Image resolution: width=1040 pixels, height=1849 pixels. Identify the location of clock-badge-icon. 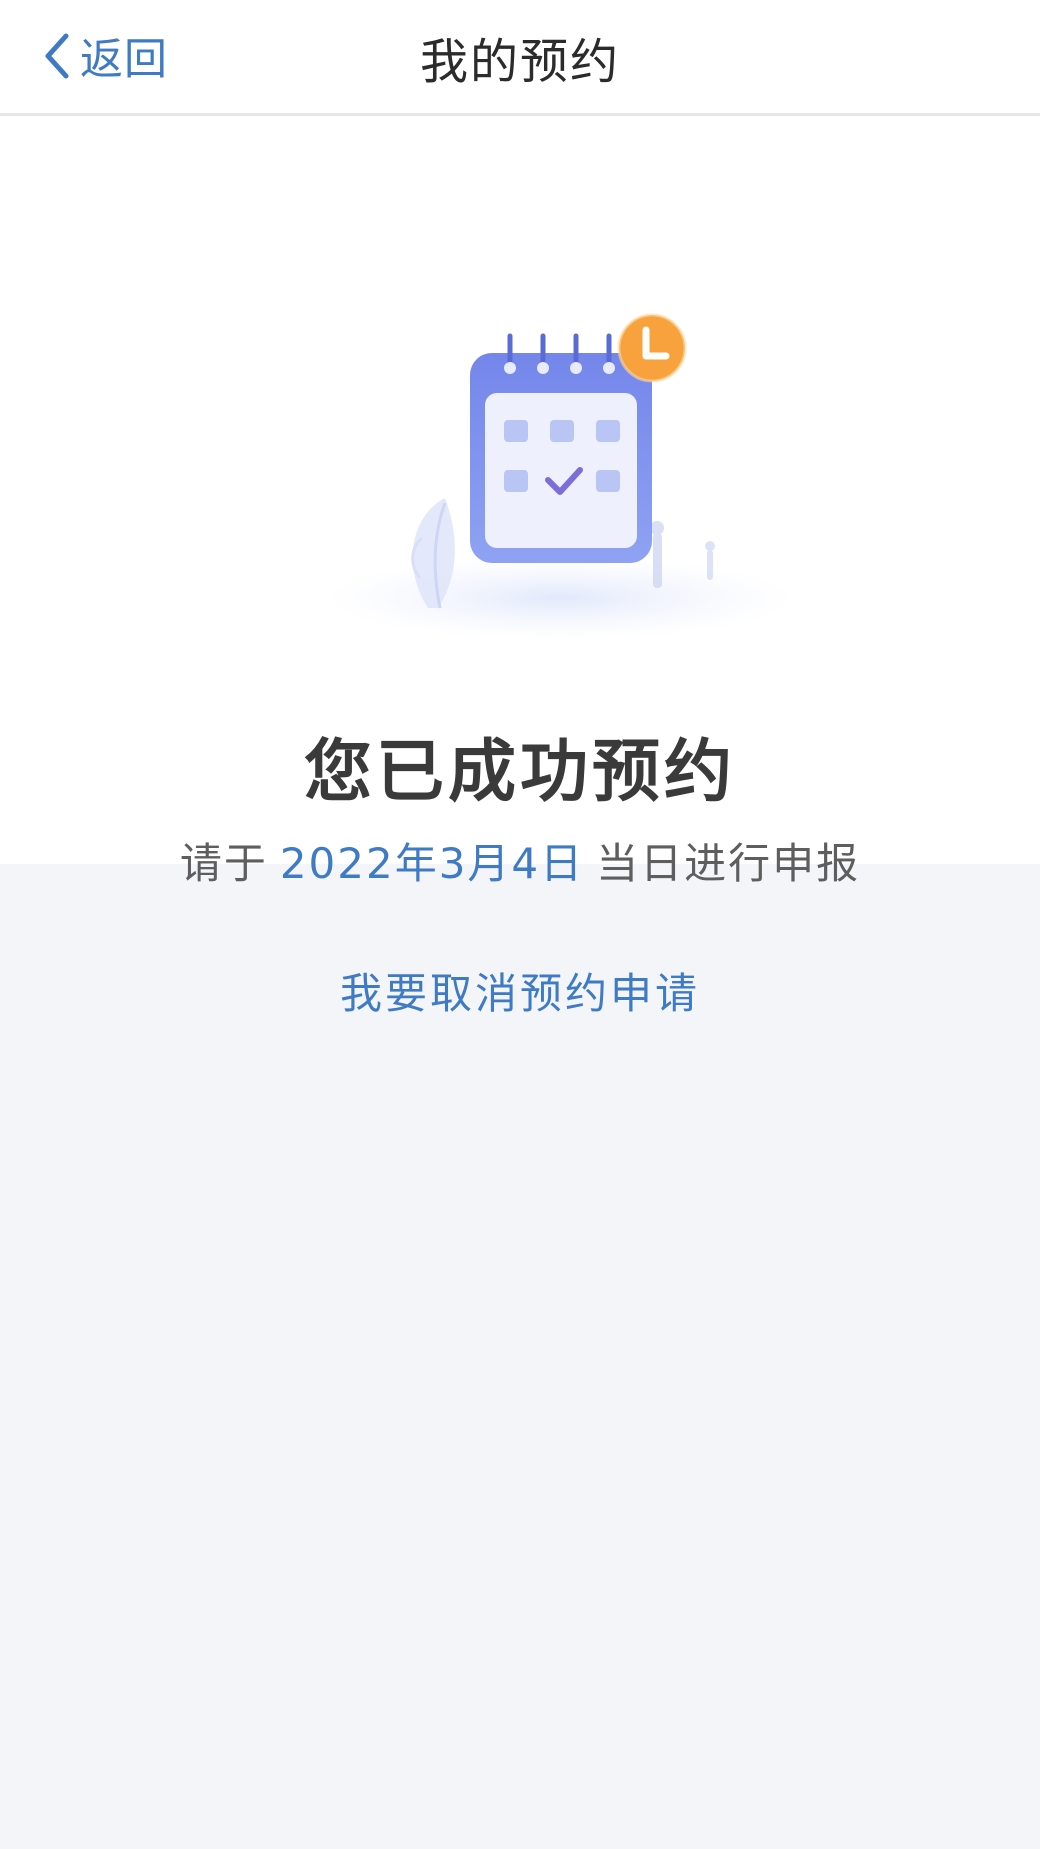
(652, 348).